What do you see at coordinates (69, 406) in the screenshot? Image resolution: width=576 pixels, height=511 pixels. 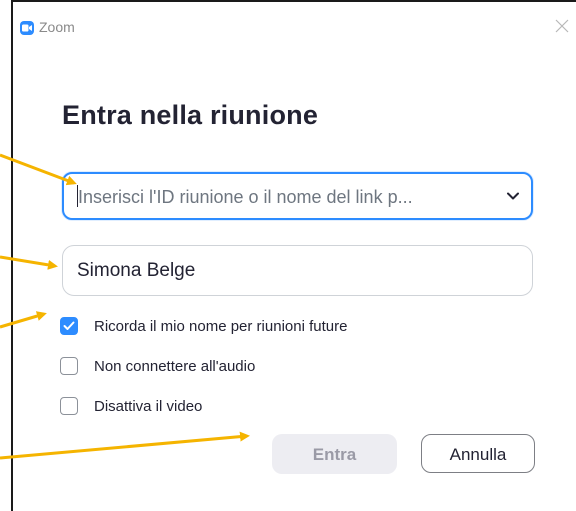 I see `video-off-checkbox` at bounding box center [69, 406].